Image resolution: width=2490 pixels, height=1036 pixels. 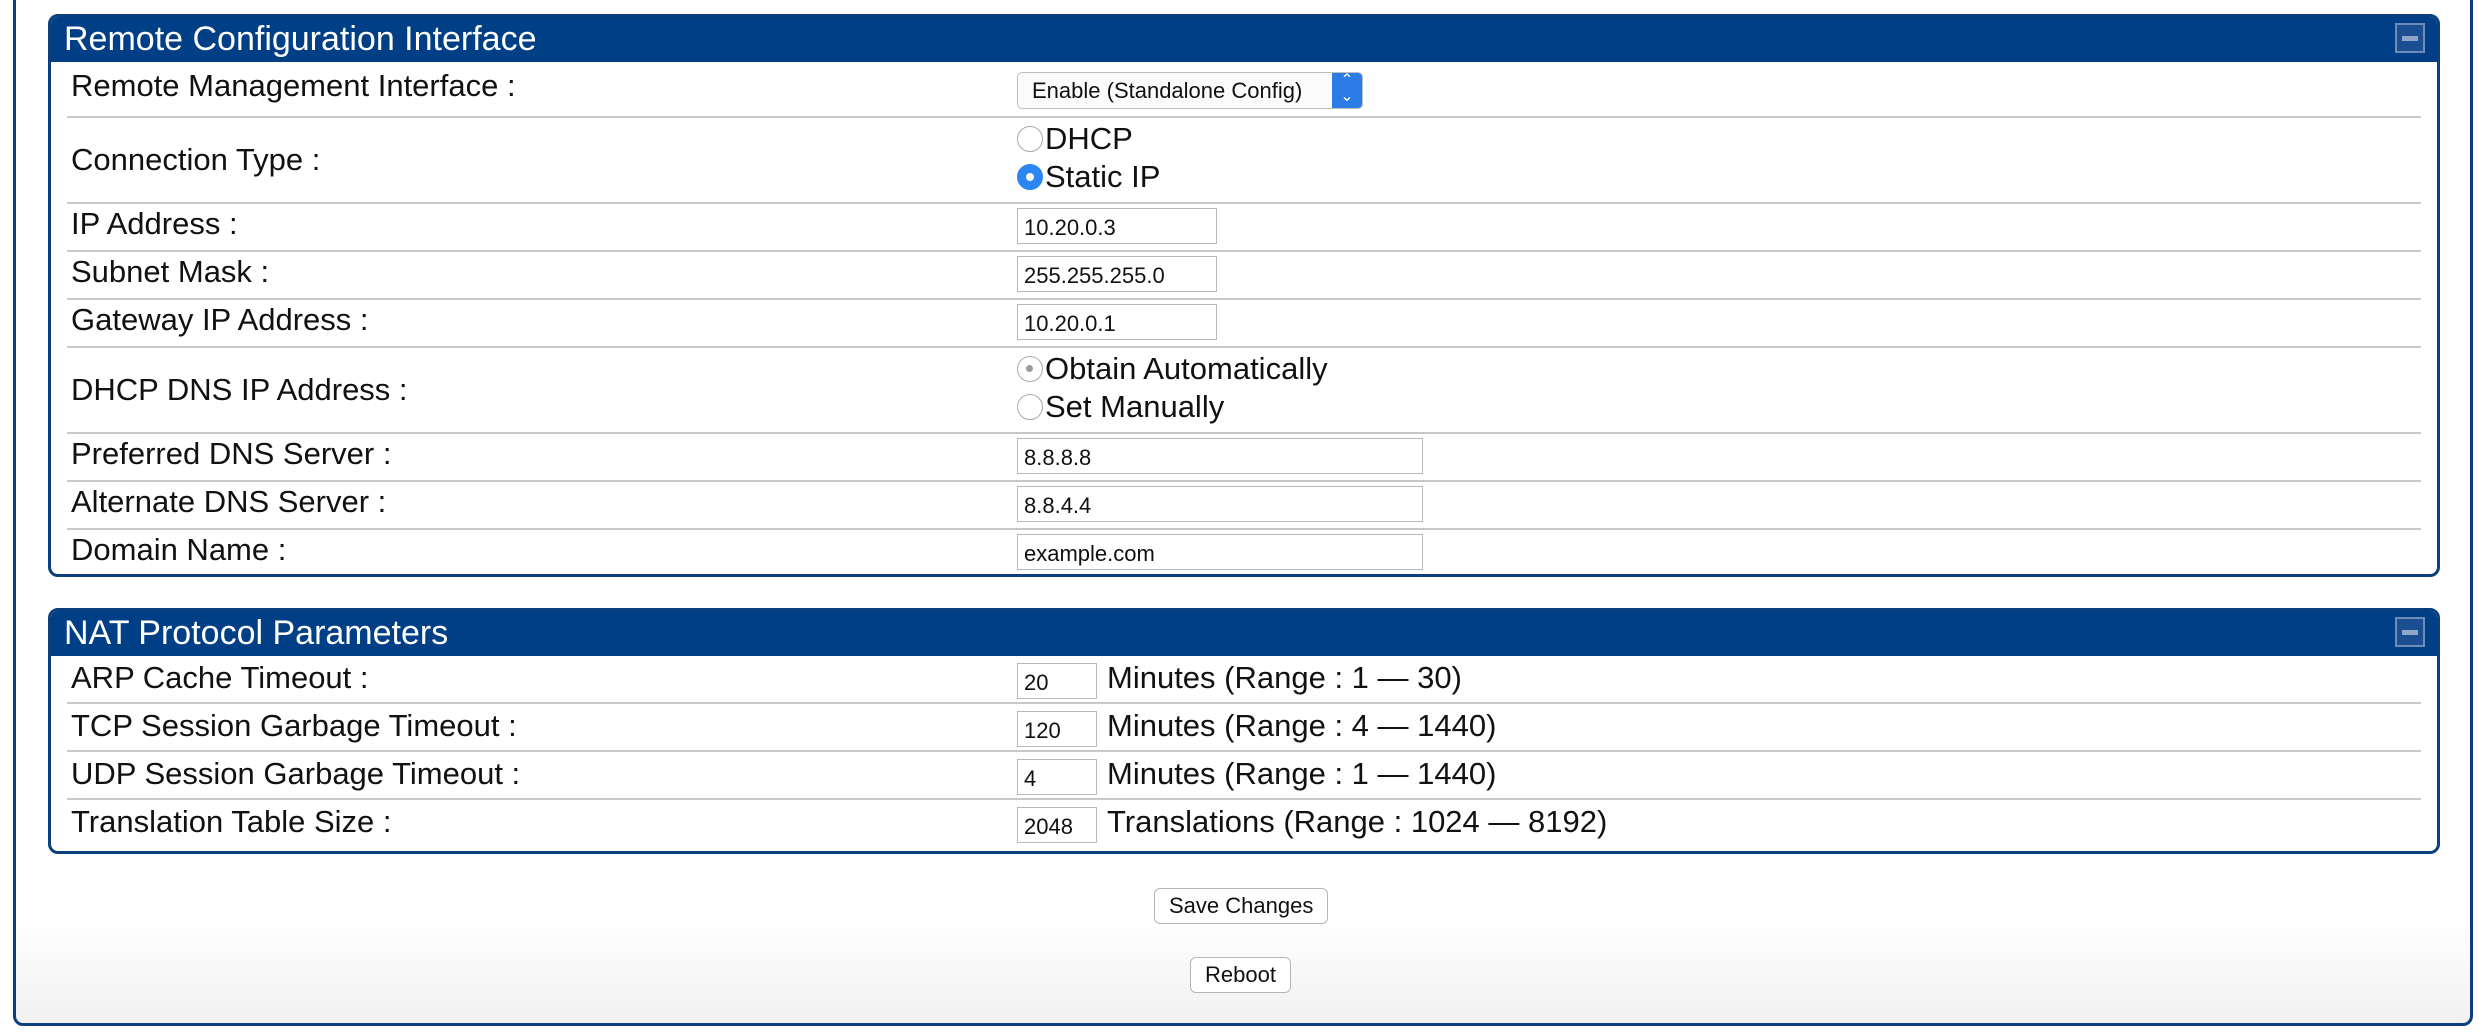 What do you see at coordinates (300, 39) in the screenshot?
I see `panel-title: Remote Configuration Interface` at bounding box center [300, 39].